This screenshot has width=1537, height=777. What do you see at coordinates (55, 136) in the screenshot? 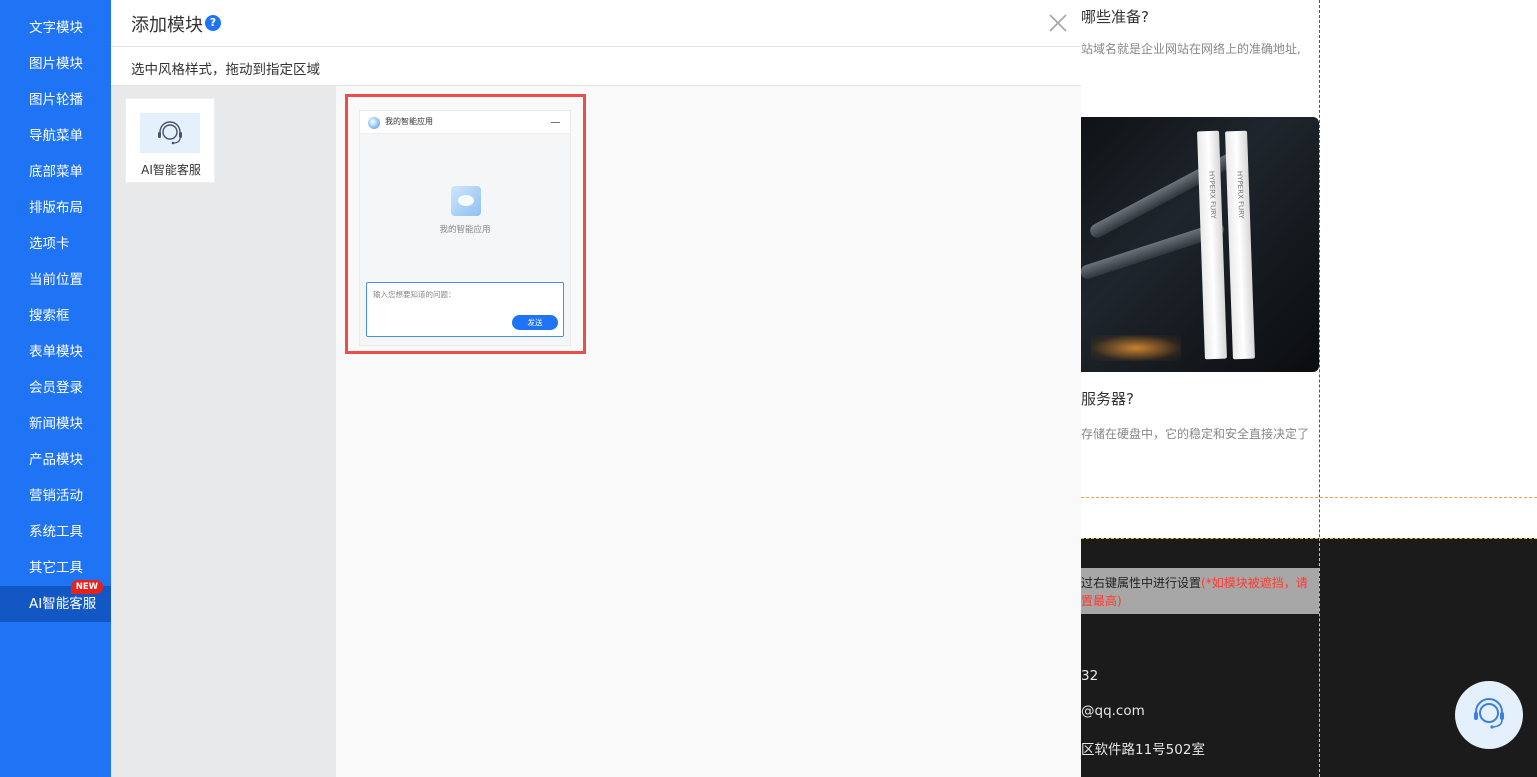
I see `sidebar-item-nav-menu: 导航菜单` at bounding box center [55, 136].